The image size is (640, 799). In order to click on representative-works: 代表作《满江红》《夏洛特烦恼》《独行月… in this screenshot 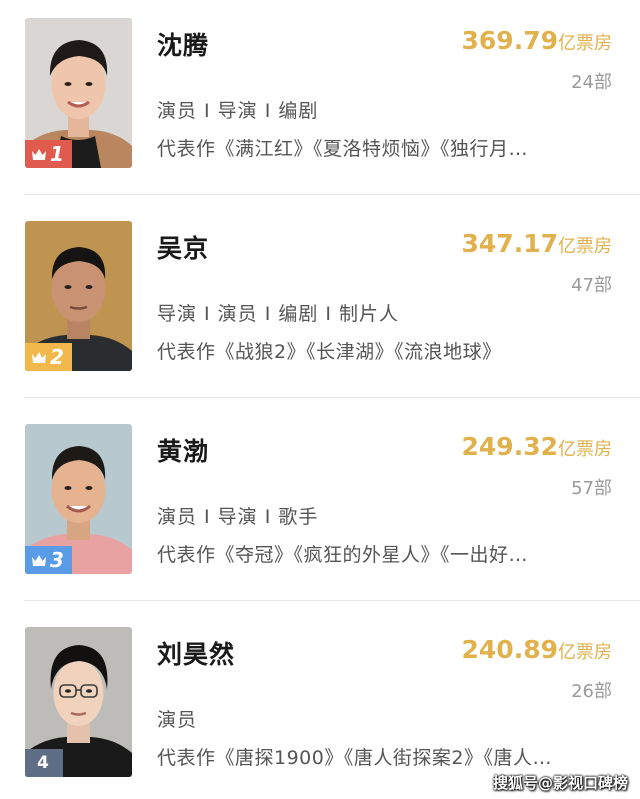, I will do `click(343, 149)`.